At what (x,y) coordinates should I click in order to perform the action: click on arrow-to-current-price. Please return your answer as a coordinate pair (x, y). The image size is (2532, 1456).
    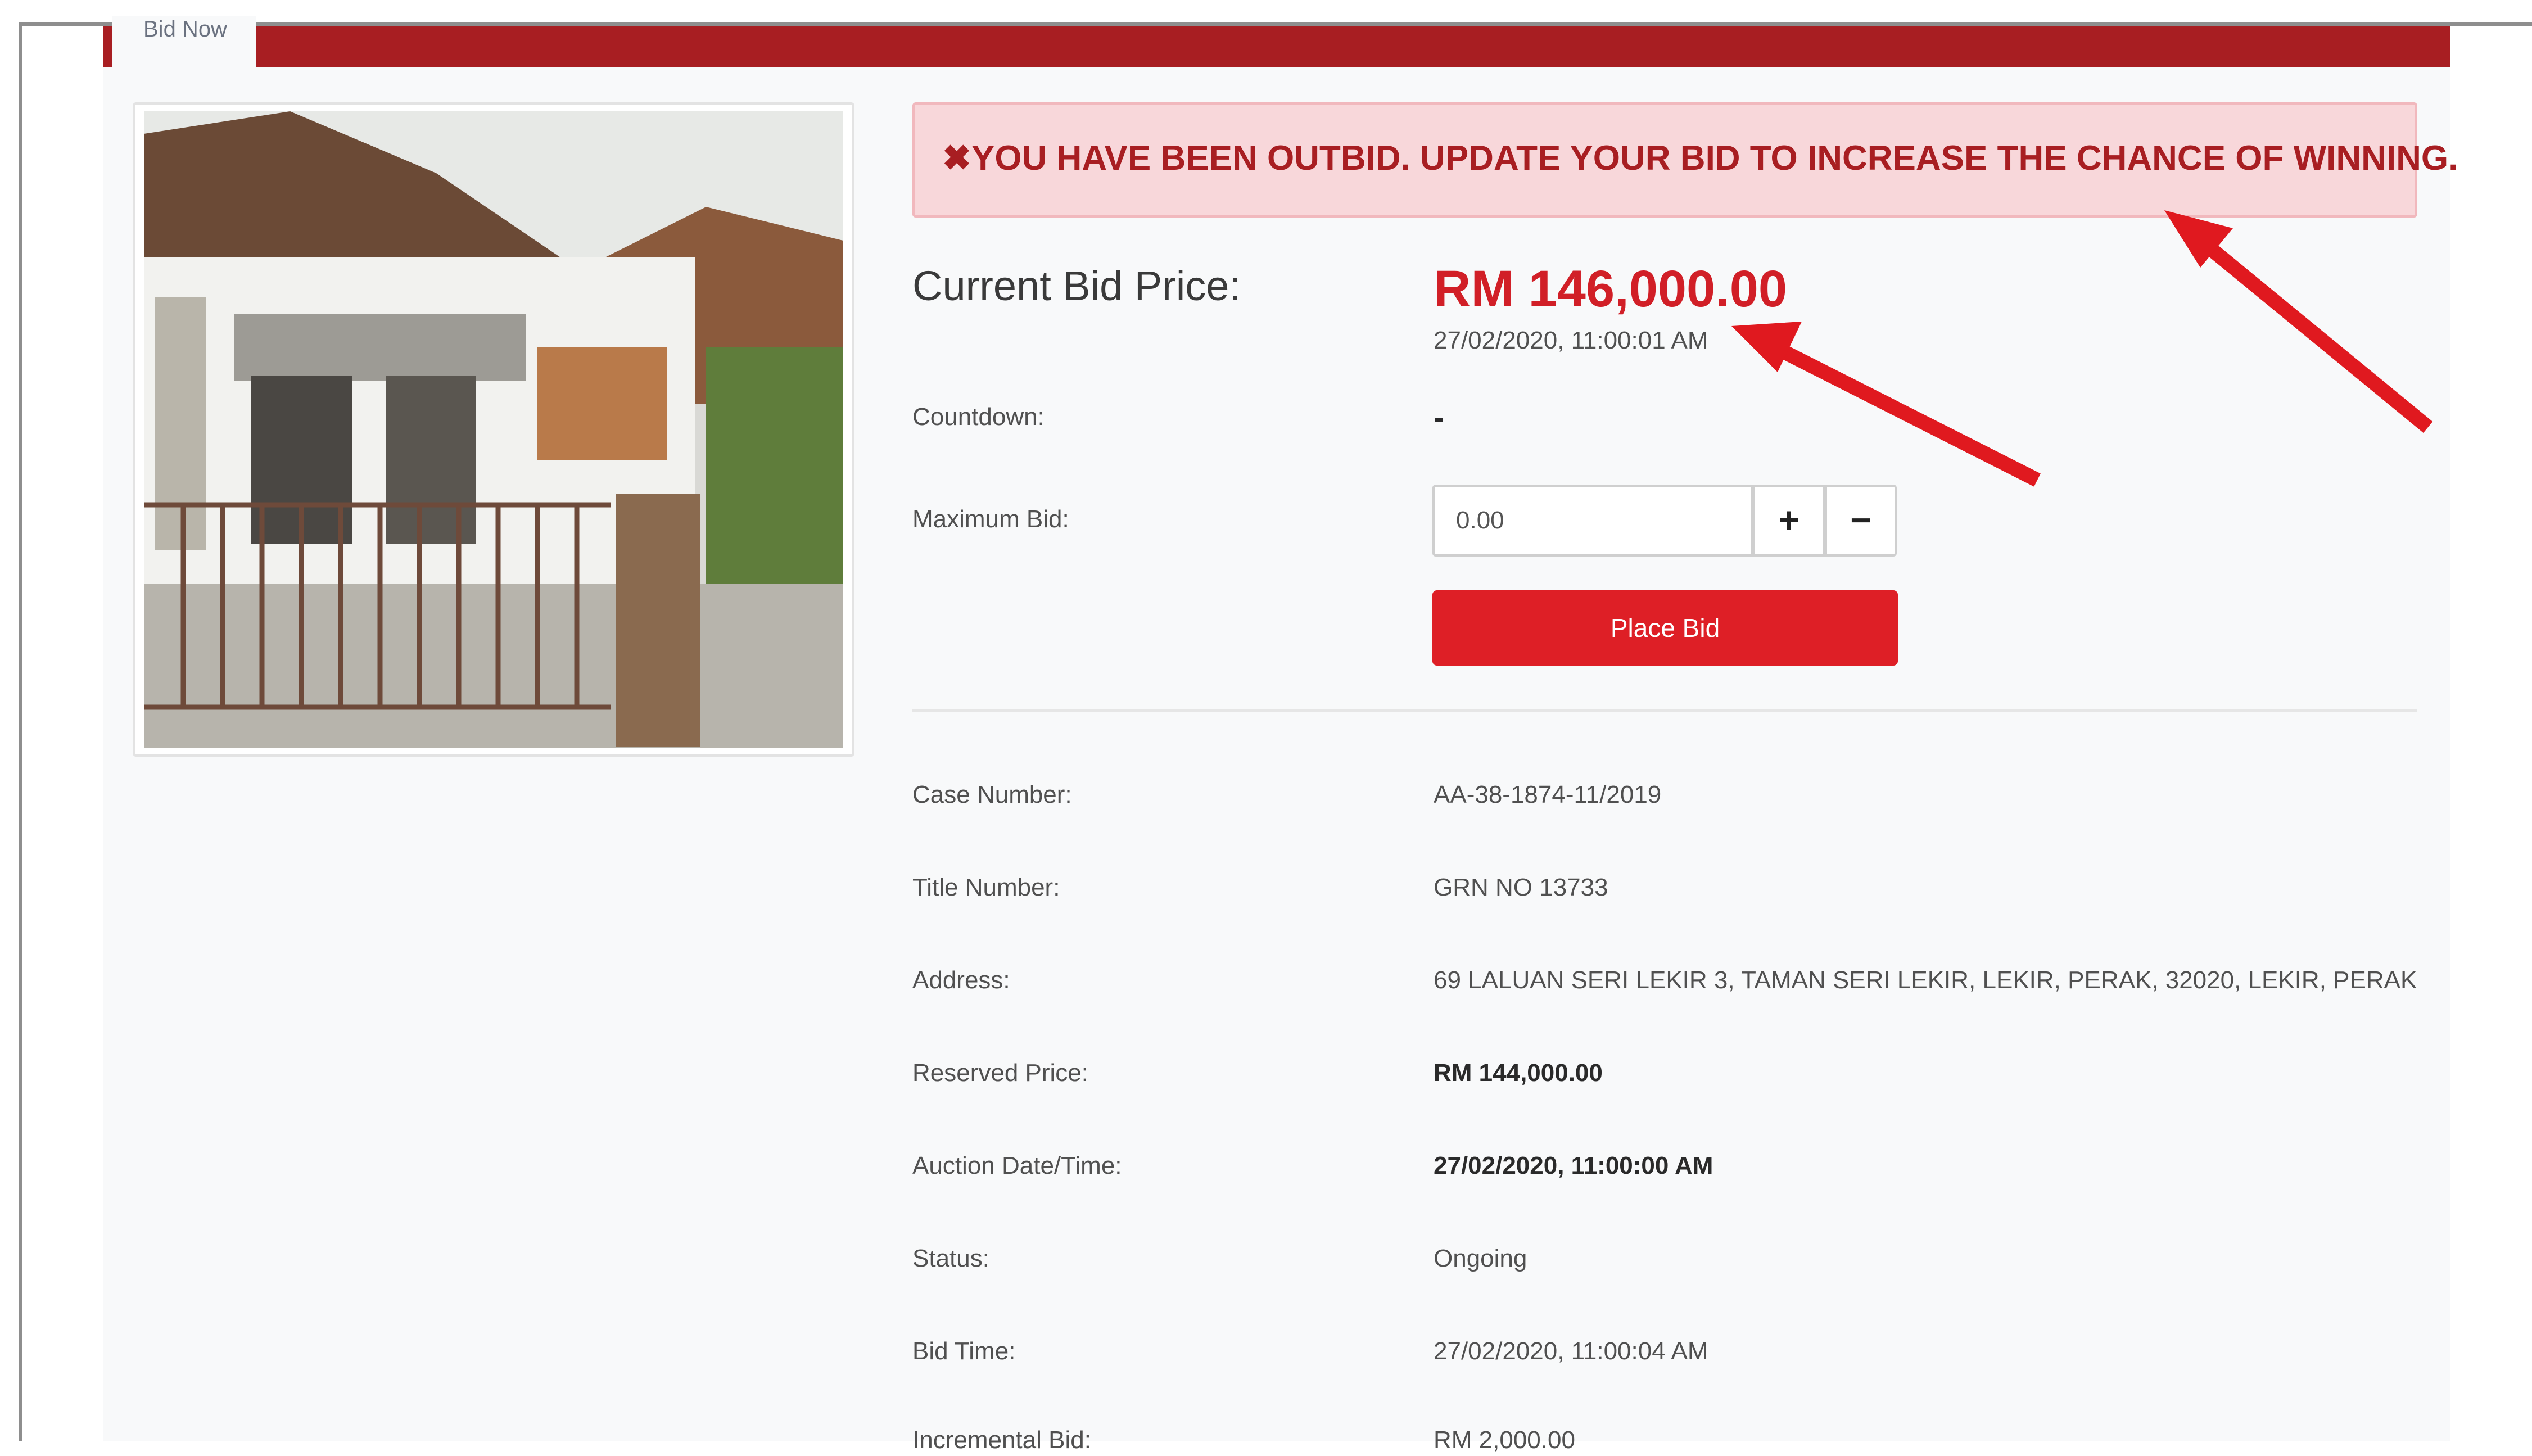
    Looking at the image, I should click on (1886, 404).